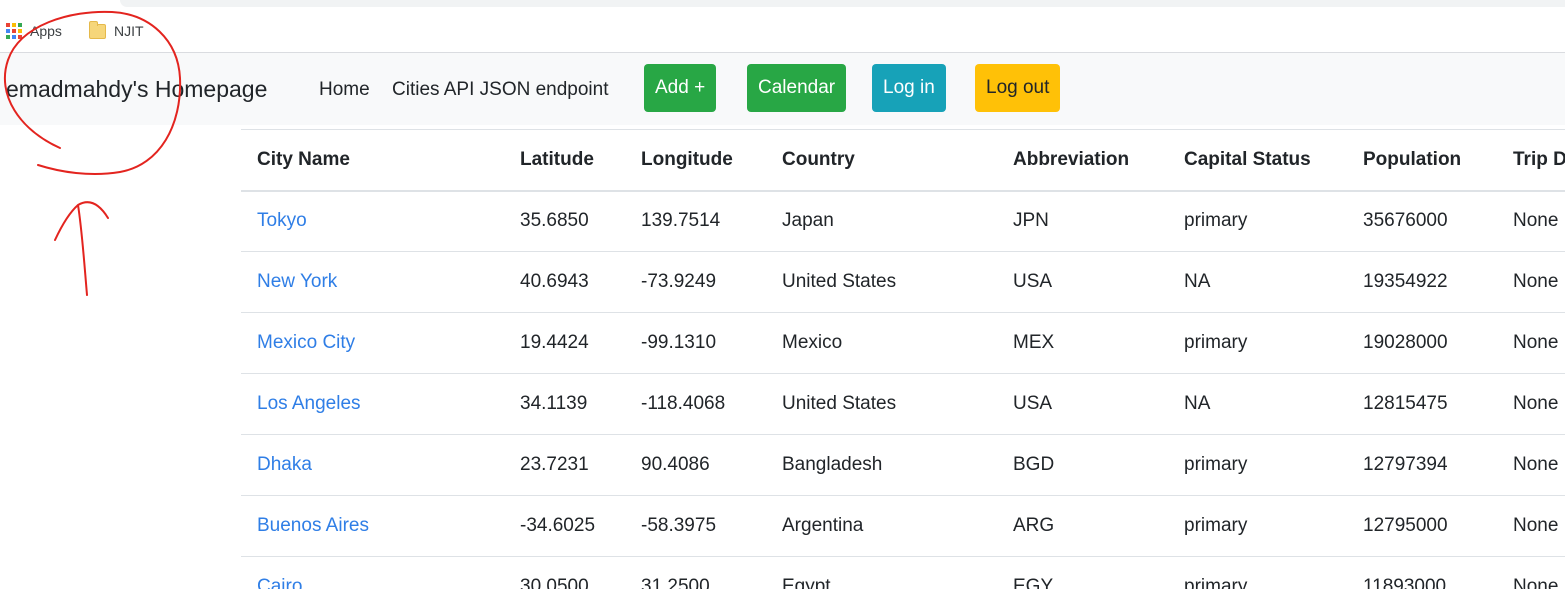 Image resolution: width=1565 pixels, height=589 pixels. I want to click on cell-population: 12797394, so click(1422, 465).